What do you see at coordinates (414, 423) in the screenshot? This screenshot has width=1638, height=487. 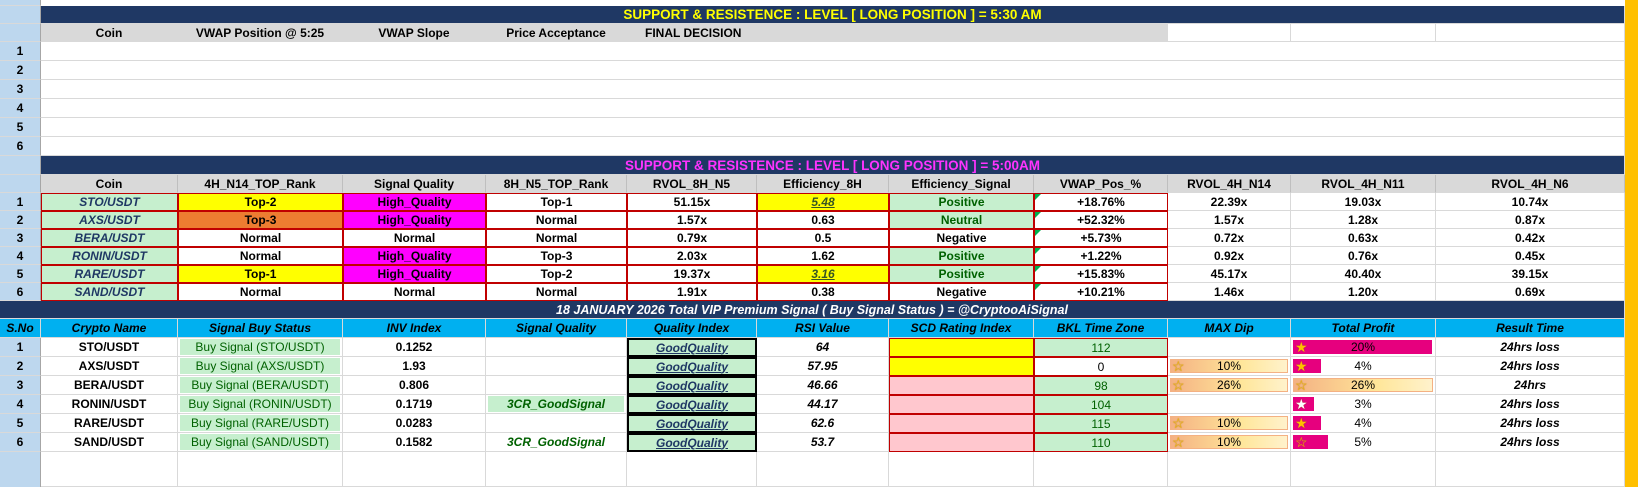 I see `inv-index-cell: 0.0283` at bounding box center [414, 423].